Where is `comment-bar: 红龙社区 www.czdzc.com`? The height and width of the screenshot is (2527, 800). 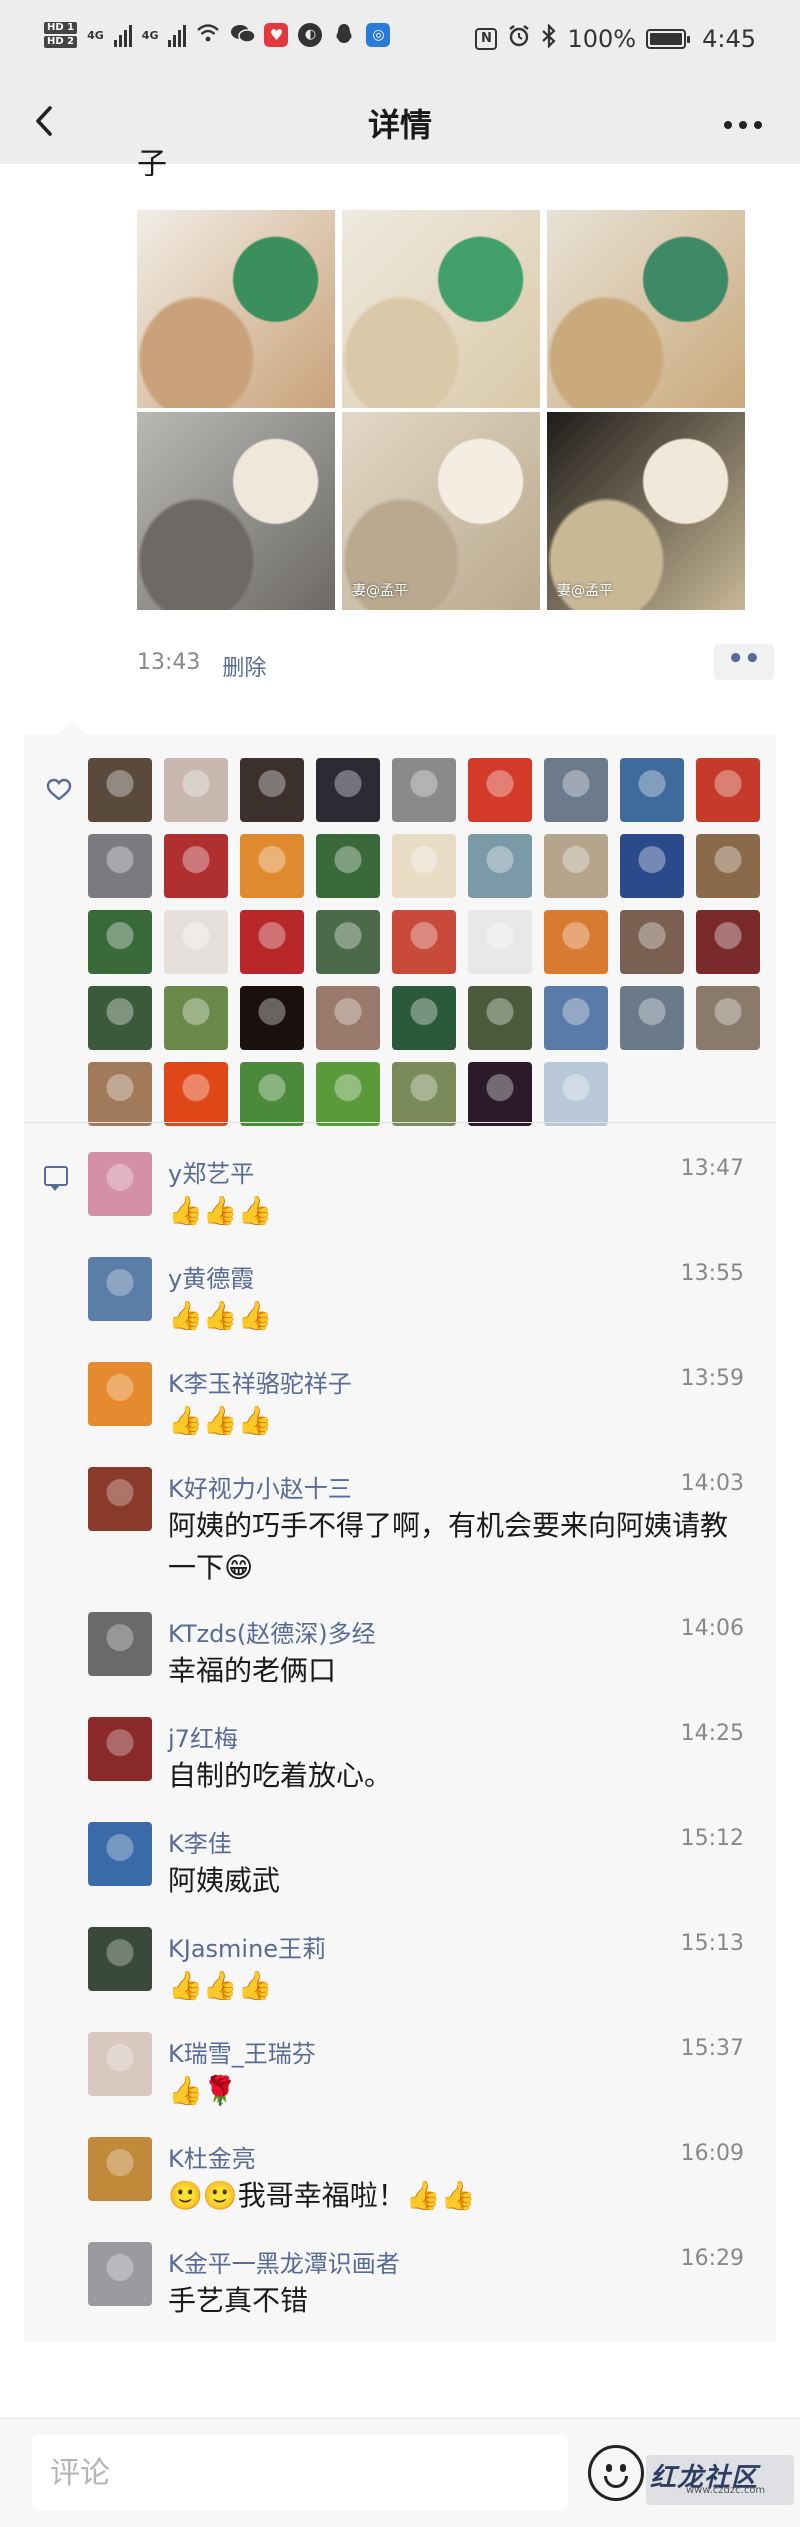 comment-bar: 红龙社区 www.czdzc.com is located at coordinates (400, 2472).